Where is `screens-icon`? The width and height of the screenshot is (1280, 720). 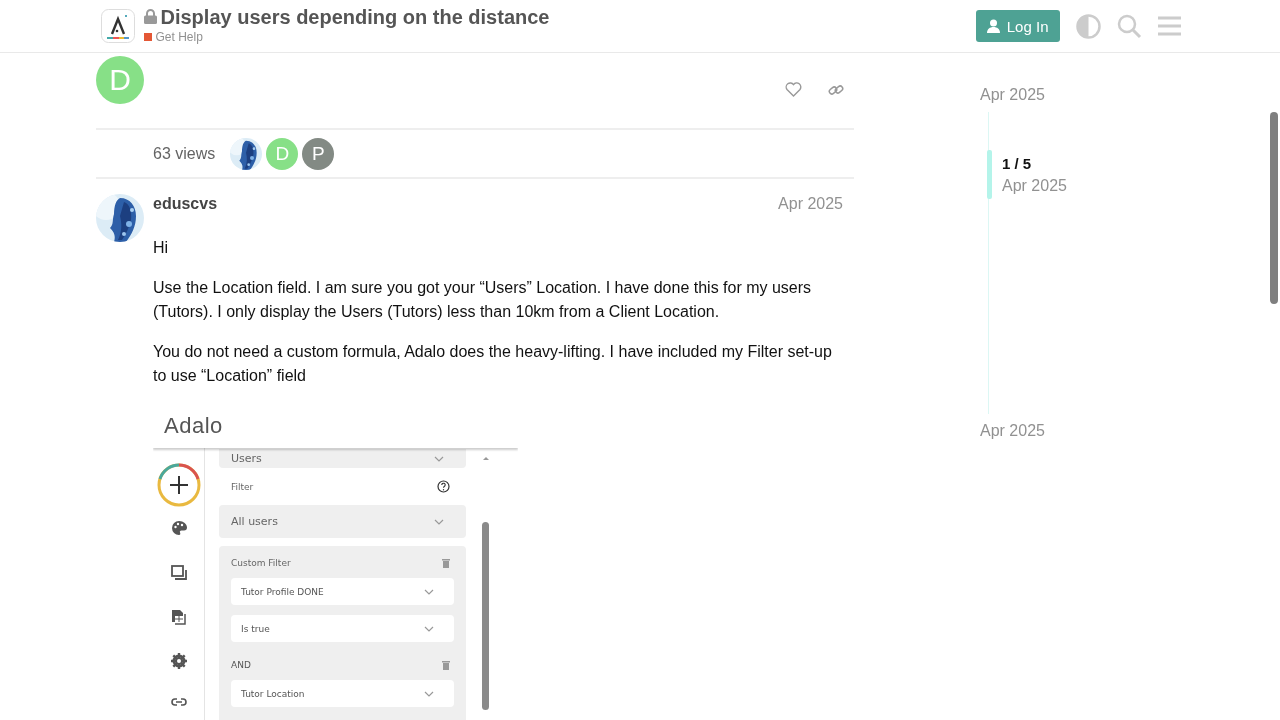 screens-icon is located at coordinates (178, 573).